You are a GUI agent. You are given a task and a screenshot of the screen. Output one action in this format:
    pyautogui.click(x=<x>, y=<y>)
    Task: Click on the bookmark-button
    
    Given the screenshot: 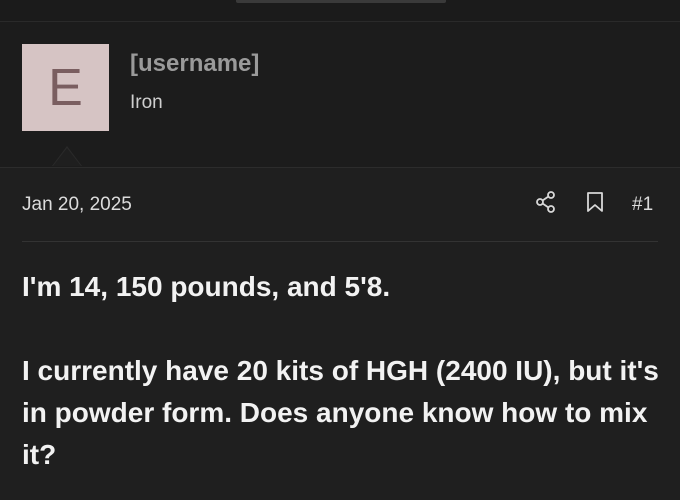 What is the action you would take?
    pyautogui.click(x=595, y=204)
    